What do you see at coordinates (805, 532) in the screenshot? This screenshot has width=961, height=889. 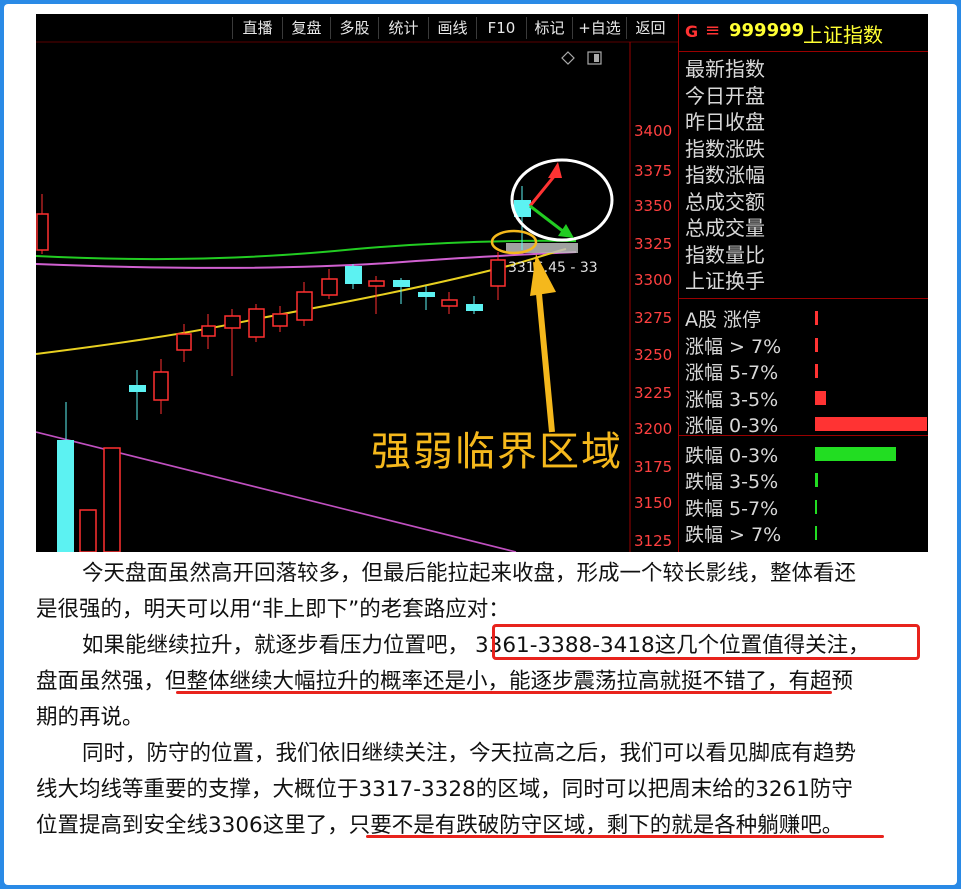 I see `breadth-row: 跌幅 > 7%` at bounding box center [805, 532].